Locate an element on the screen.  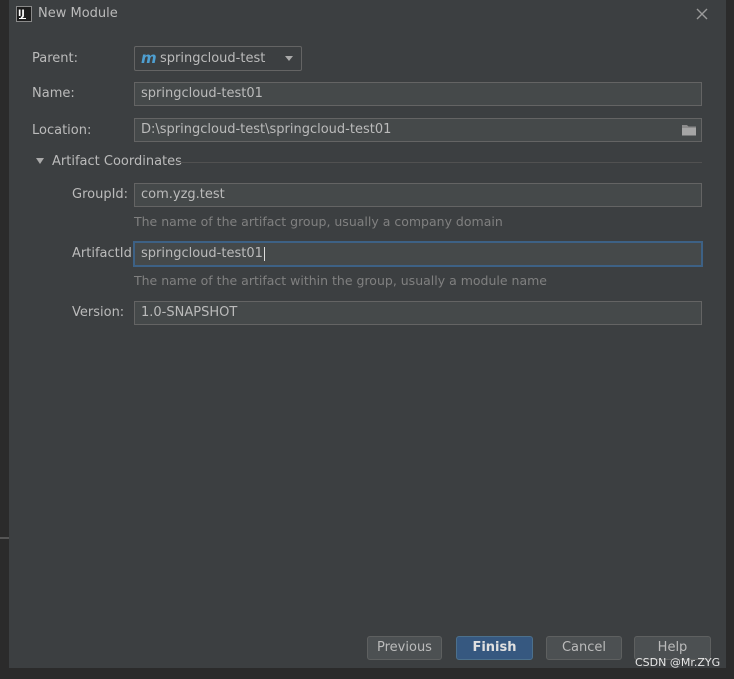
previous-button-label: Previous is located at coordinates (404, 647).